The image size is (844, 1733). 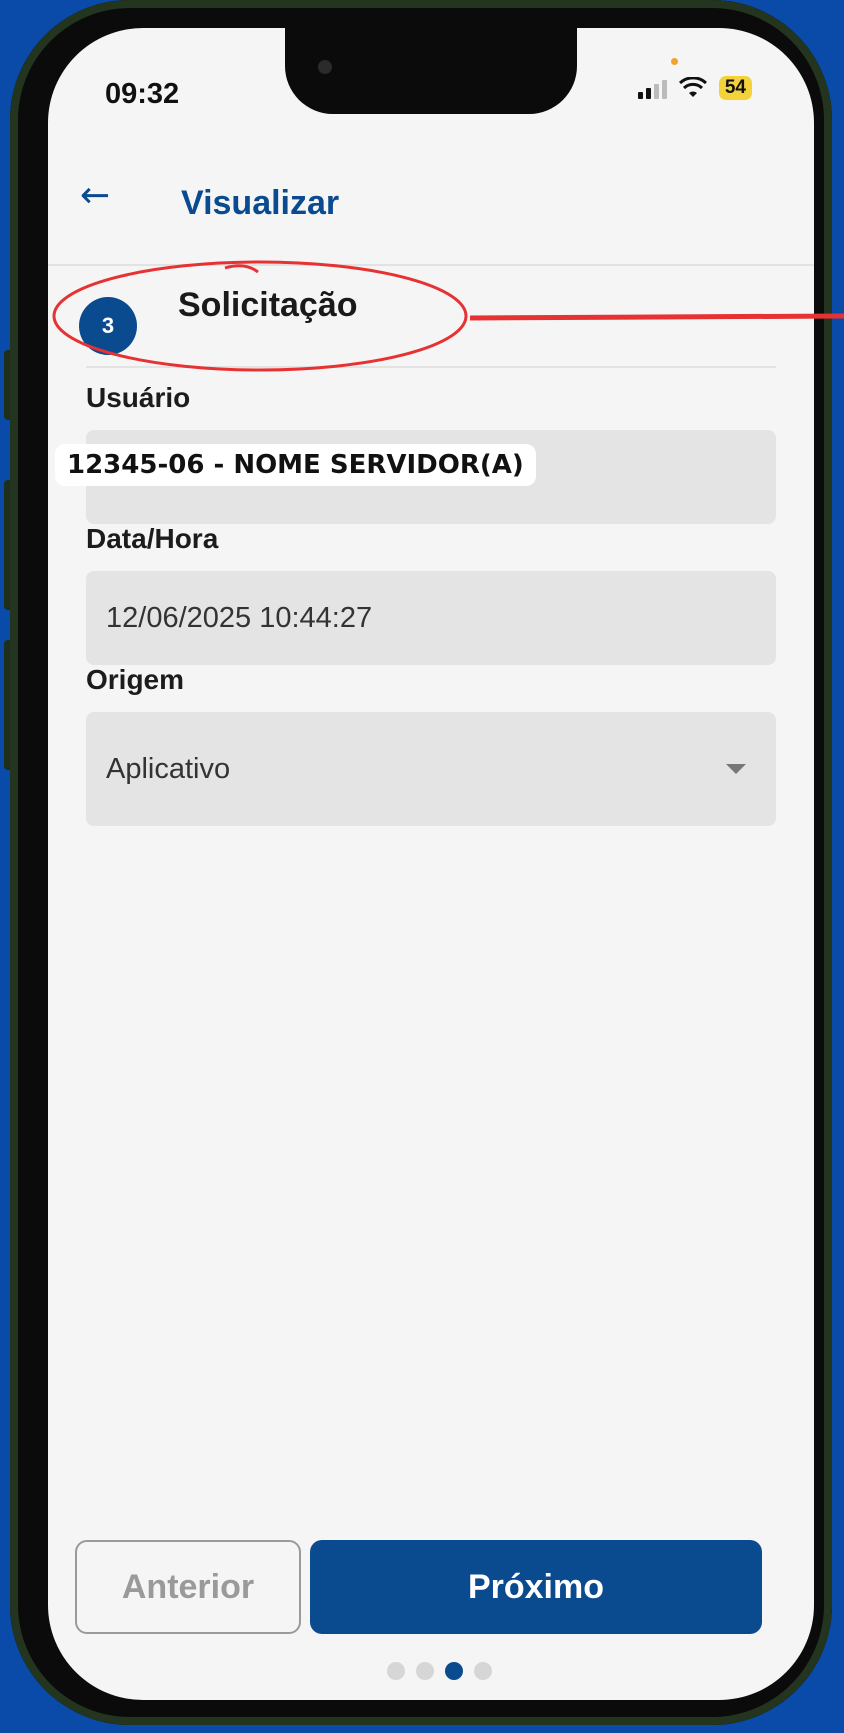 What do you see at coordinates (241, 269) in the screenshot?
I see `annotation-tick` at bounding box center [241, 269].